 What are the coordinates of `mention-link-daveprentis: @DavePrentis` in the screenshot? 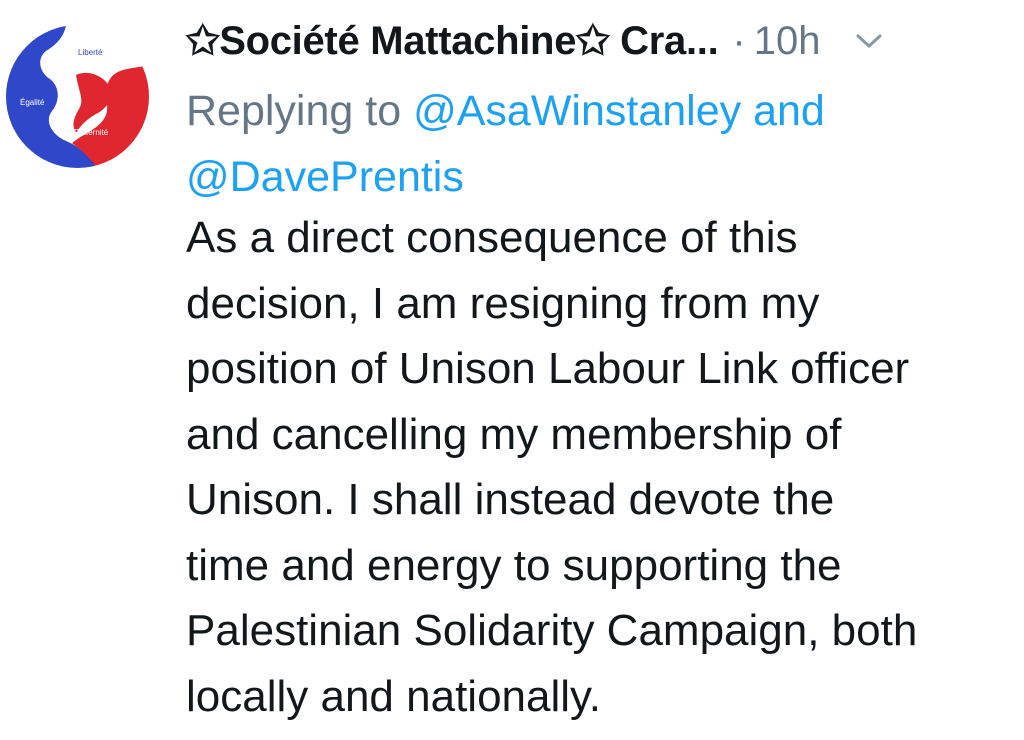 It's located at (325, 177).